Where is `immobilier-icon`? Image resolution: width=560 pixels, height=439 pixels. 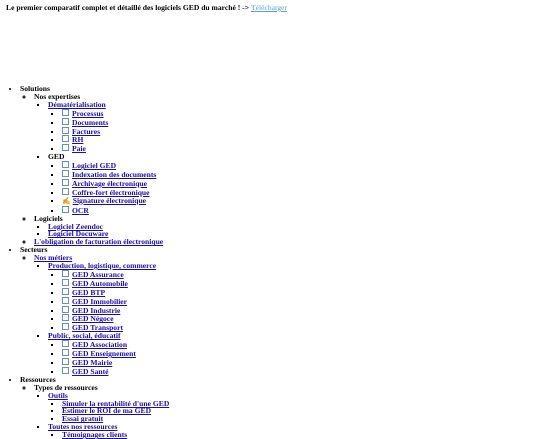
immobilier-icon is located at coordinates (65, 300).